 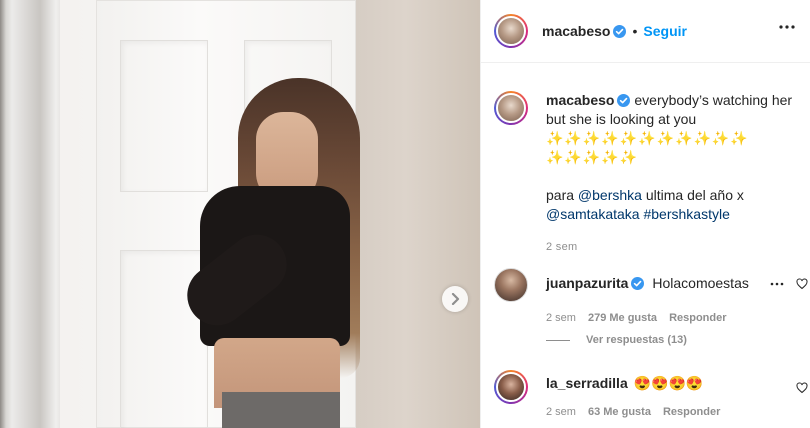 I want to click on avatar, so click(x=511, y=31).